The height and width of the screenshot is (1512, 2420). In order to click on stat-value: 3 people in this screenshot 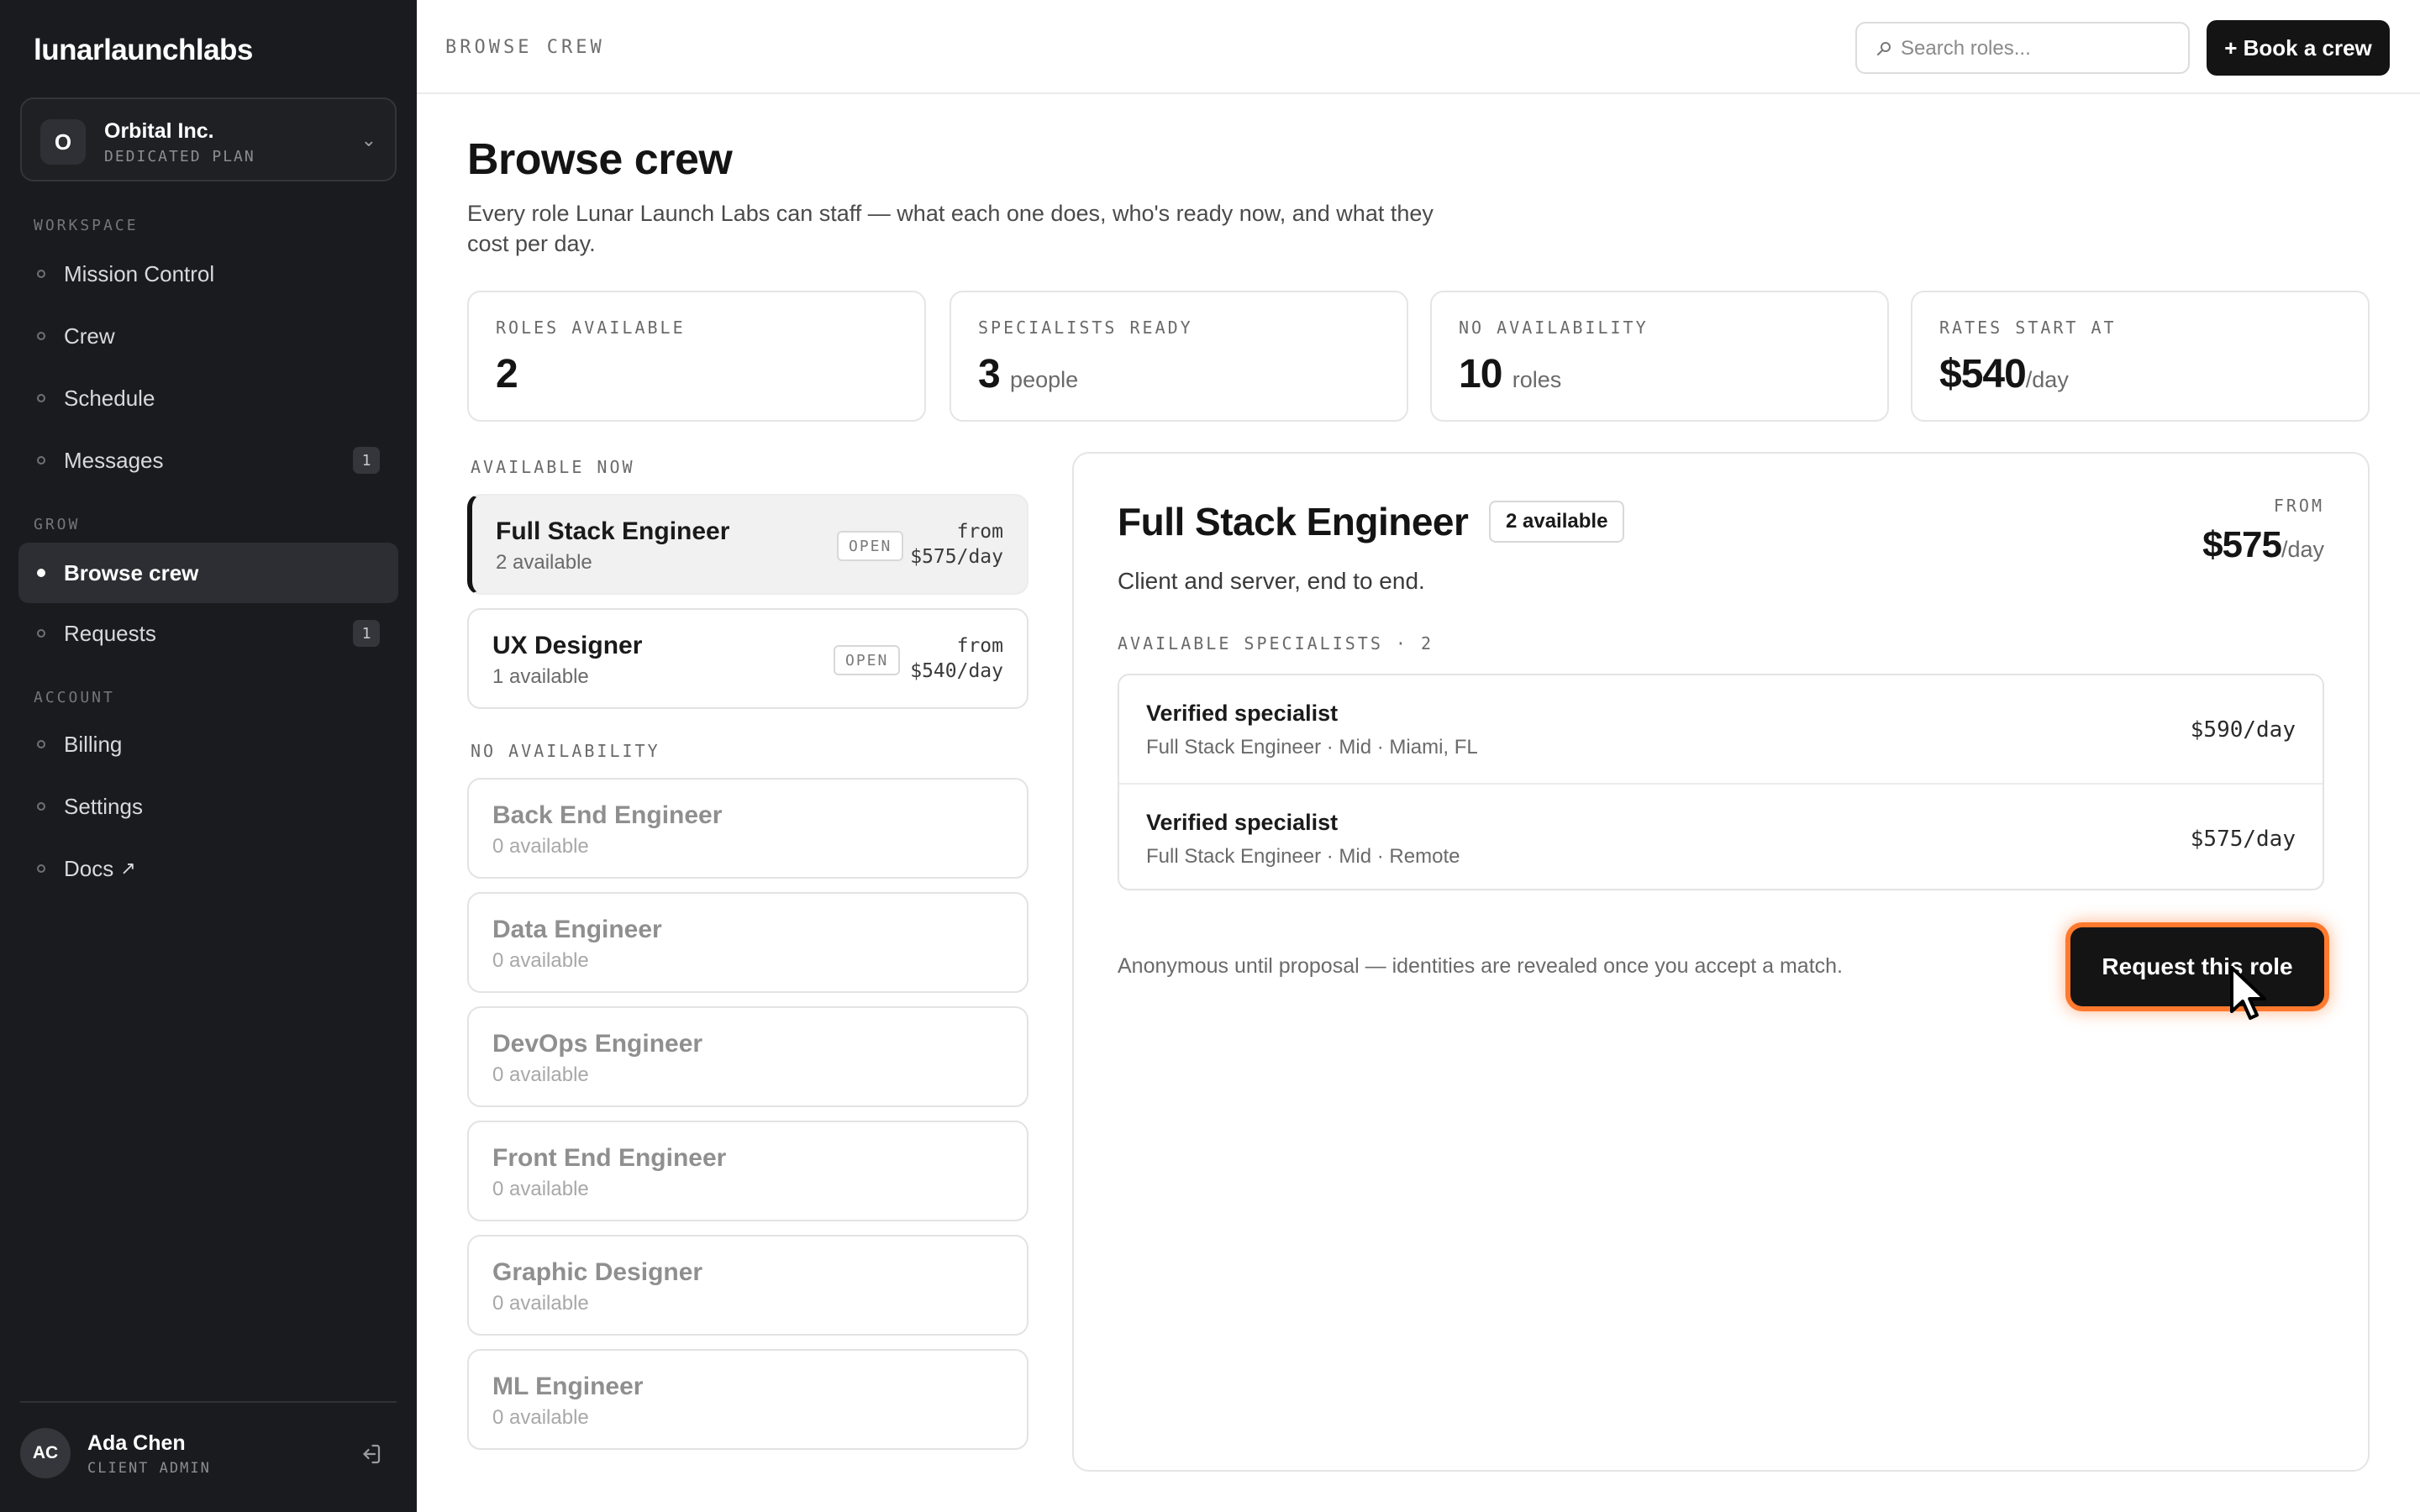, I will do `click(1028, 374)`.